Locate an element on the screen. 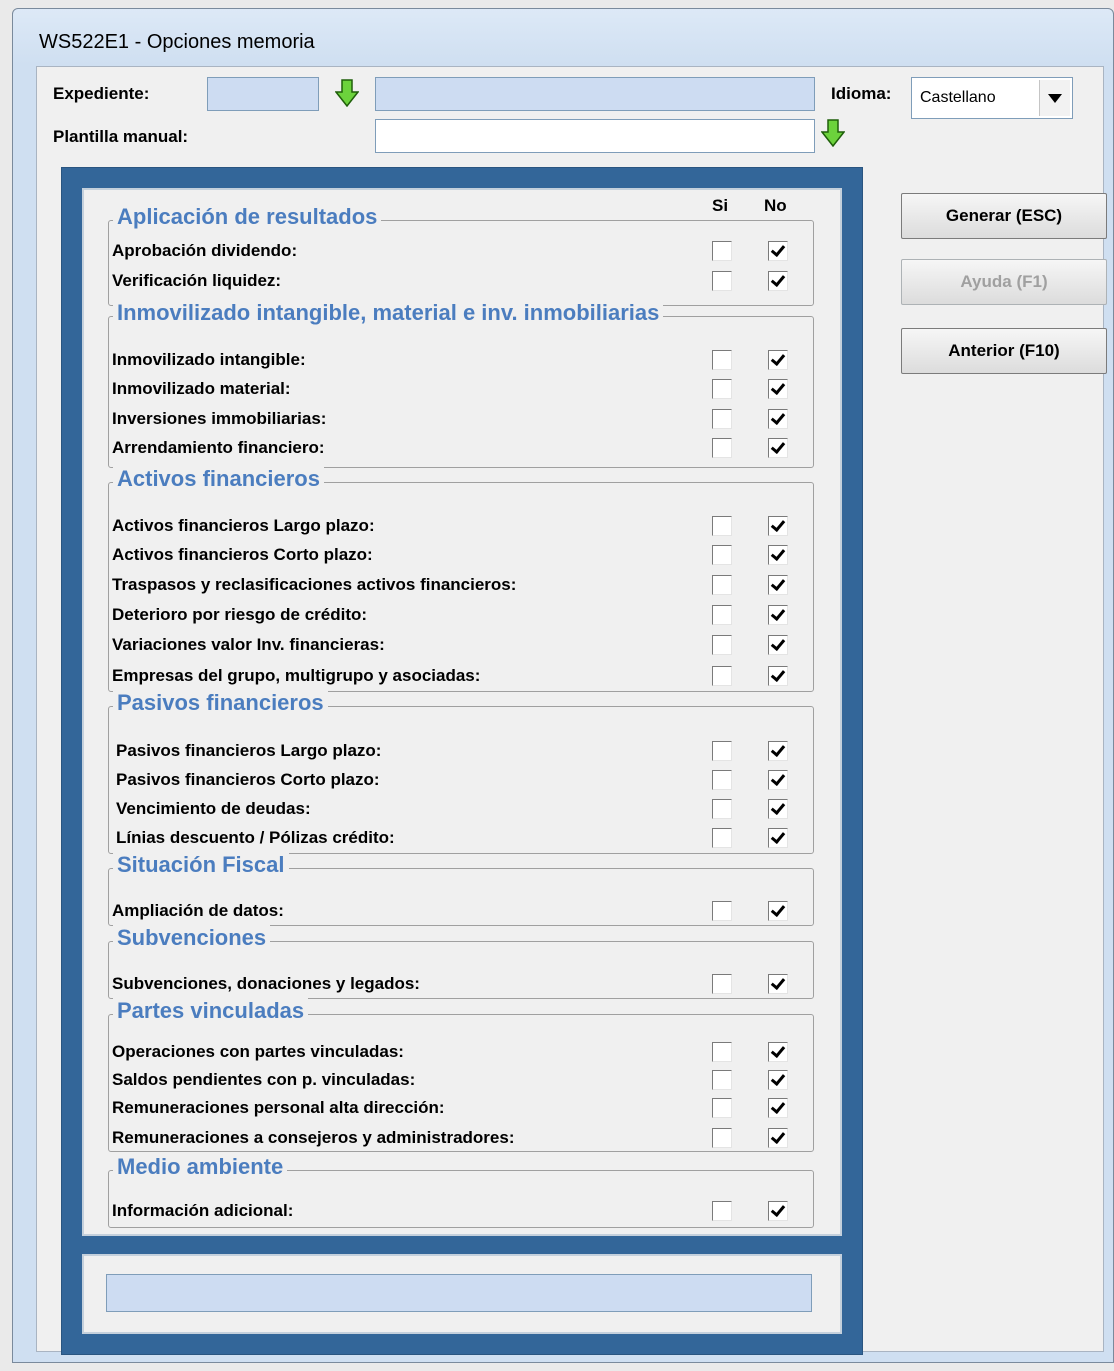 The height and width of the screenshot is (1371, 1114). anterior-button: Anterior (F10) is located at coordinates (1004, 351).